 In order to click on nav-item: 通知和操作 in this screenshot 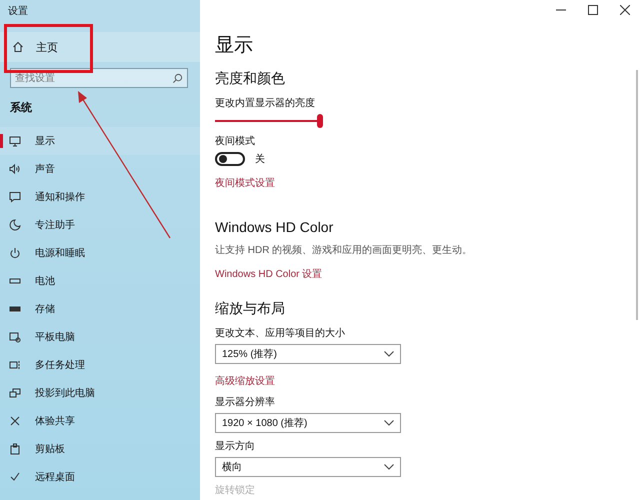, I will do `click(100, 197)`.